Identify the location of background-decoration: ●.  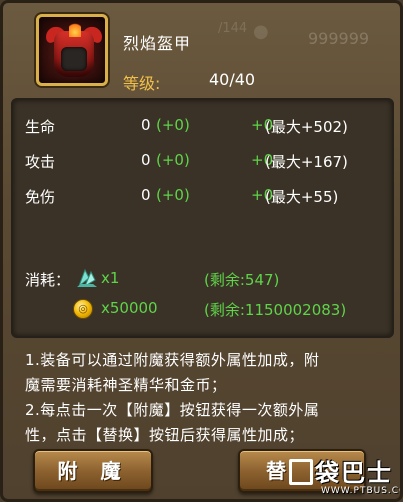
(261, 31).